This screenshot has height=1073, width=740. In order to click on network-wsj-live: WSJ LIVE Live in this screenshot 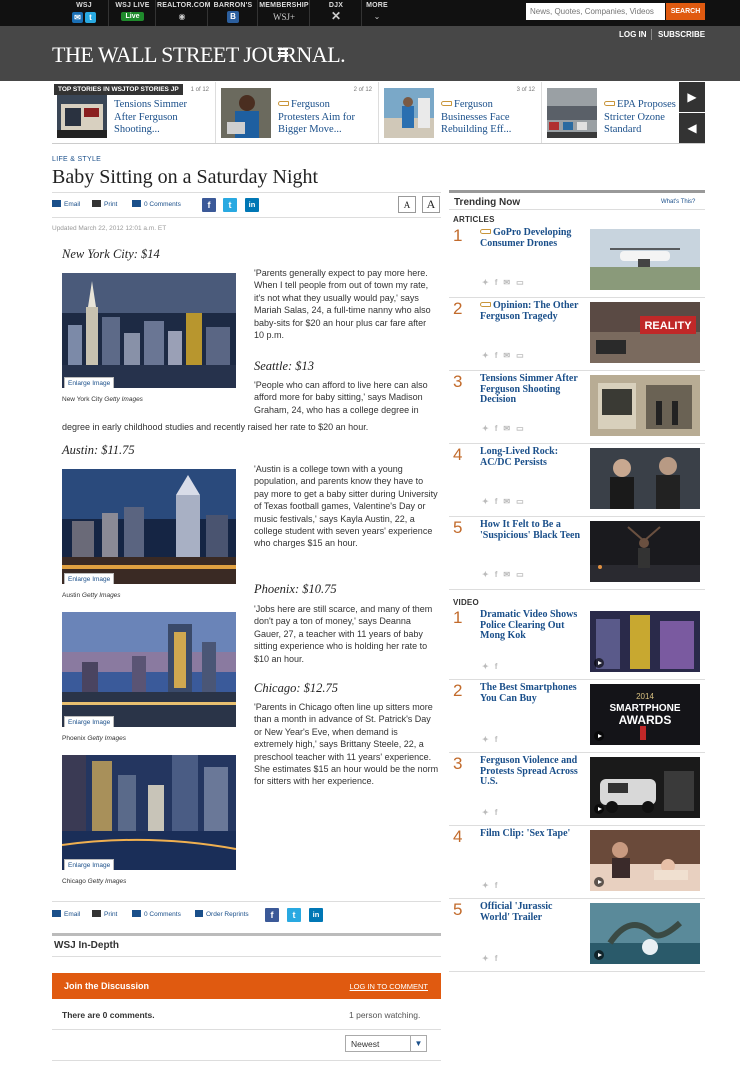, I will do `click(133, 13)`.